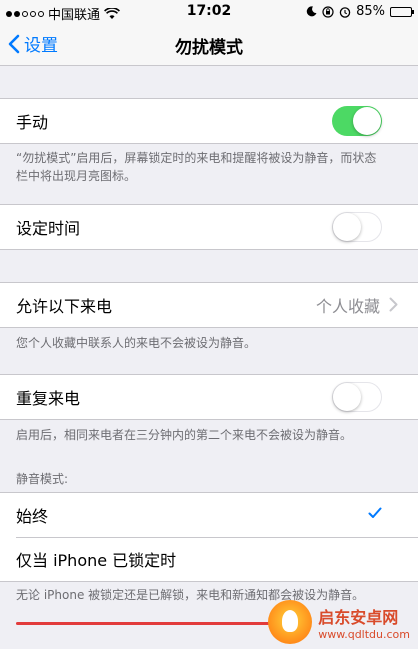 The width and height of the screenshot is (418, 649). Describe the element at coordinates (358, 617) in the screenshot. I see `watermark-name: 启东安卓网` at that location.